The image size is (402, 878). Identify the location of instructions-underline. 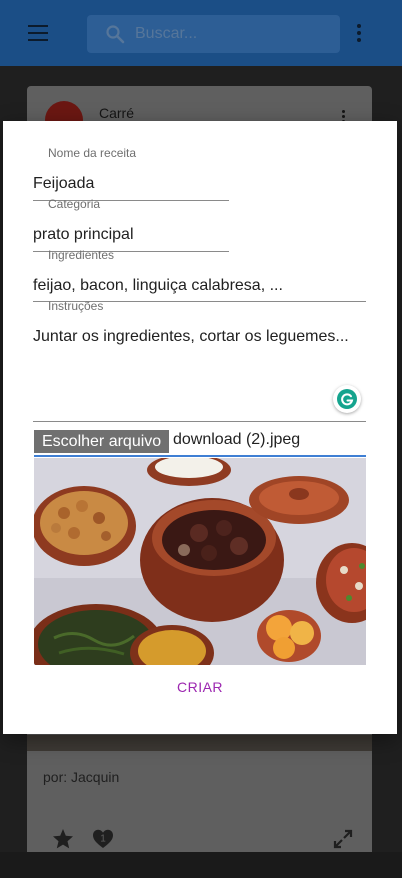
(199, 421).